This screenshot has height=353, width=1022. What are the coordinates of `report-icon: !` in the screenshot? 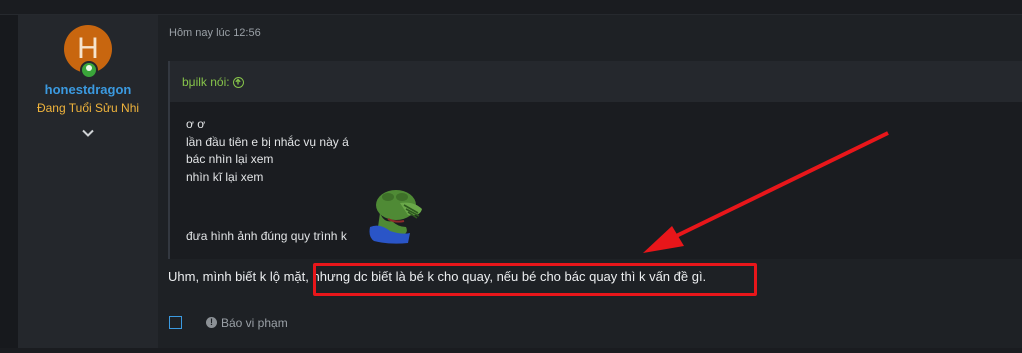 It's located at (211, 322).